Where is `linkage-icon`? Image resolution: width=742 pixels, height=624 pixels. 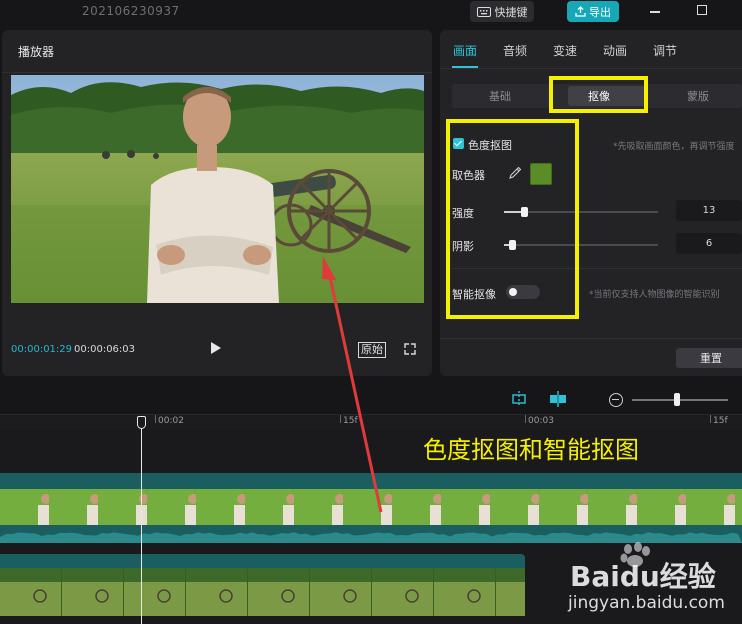 linkage-icon is located at coordinates (558, 399).